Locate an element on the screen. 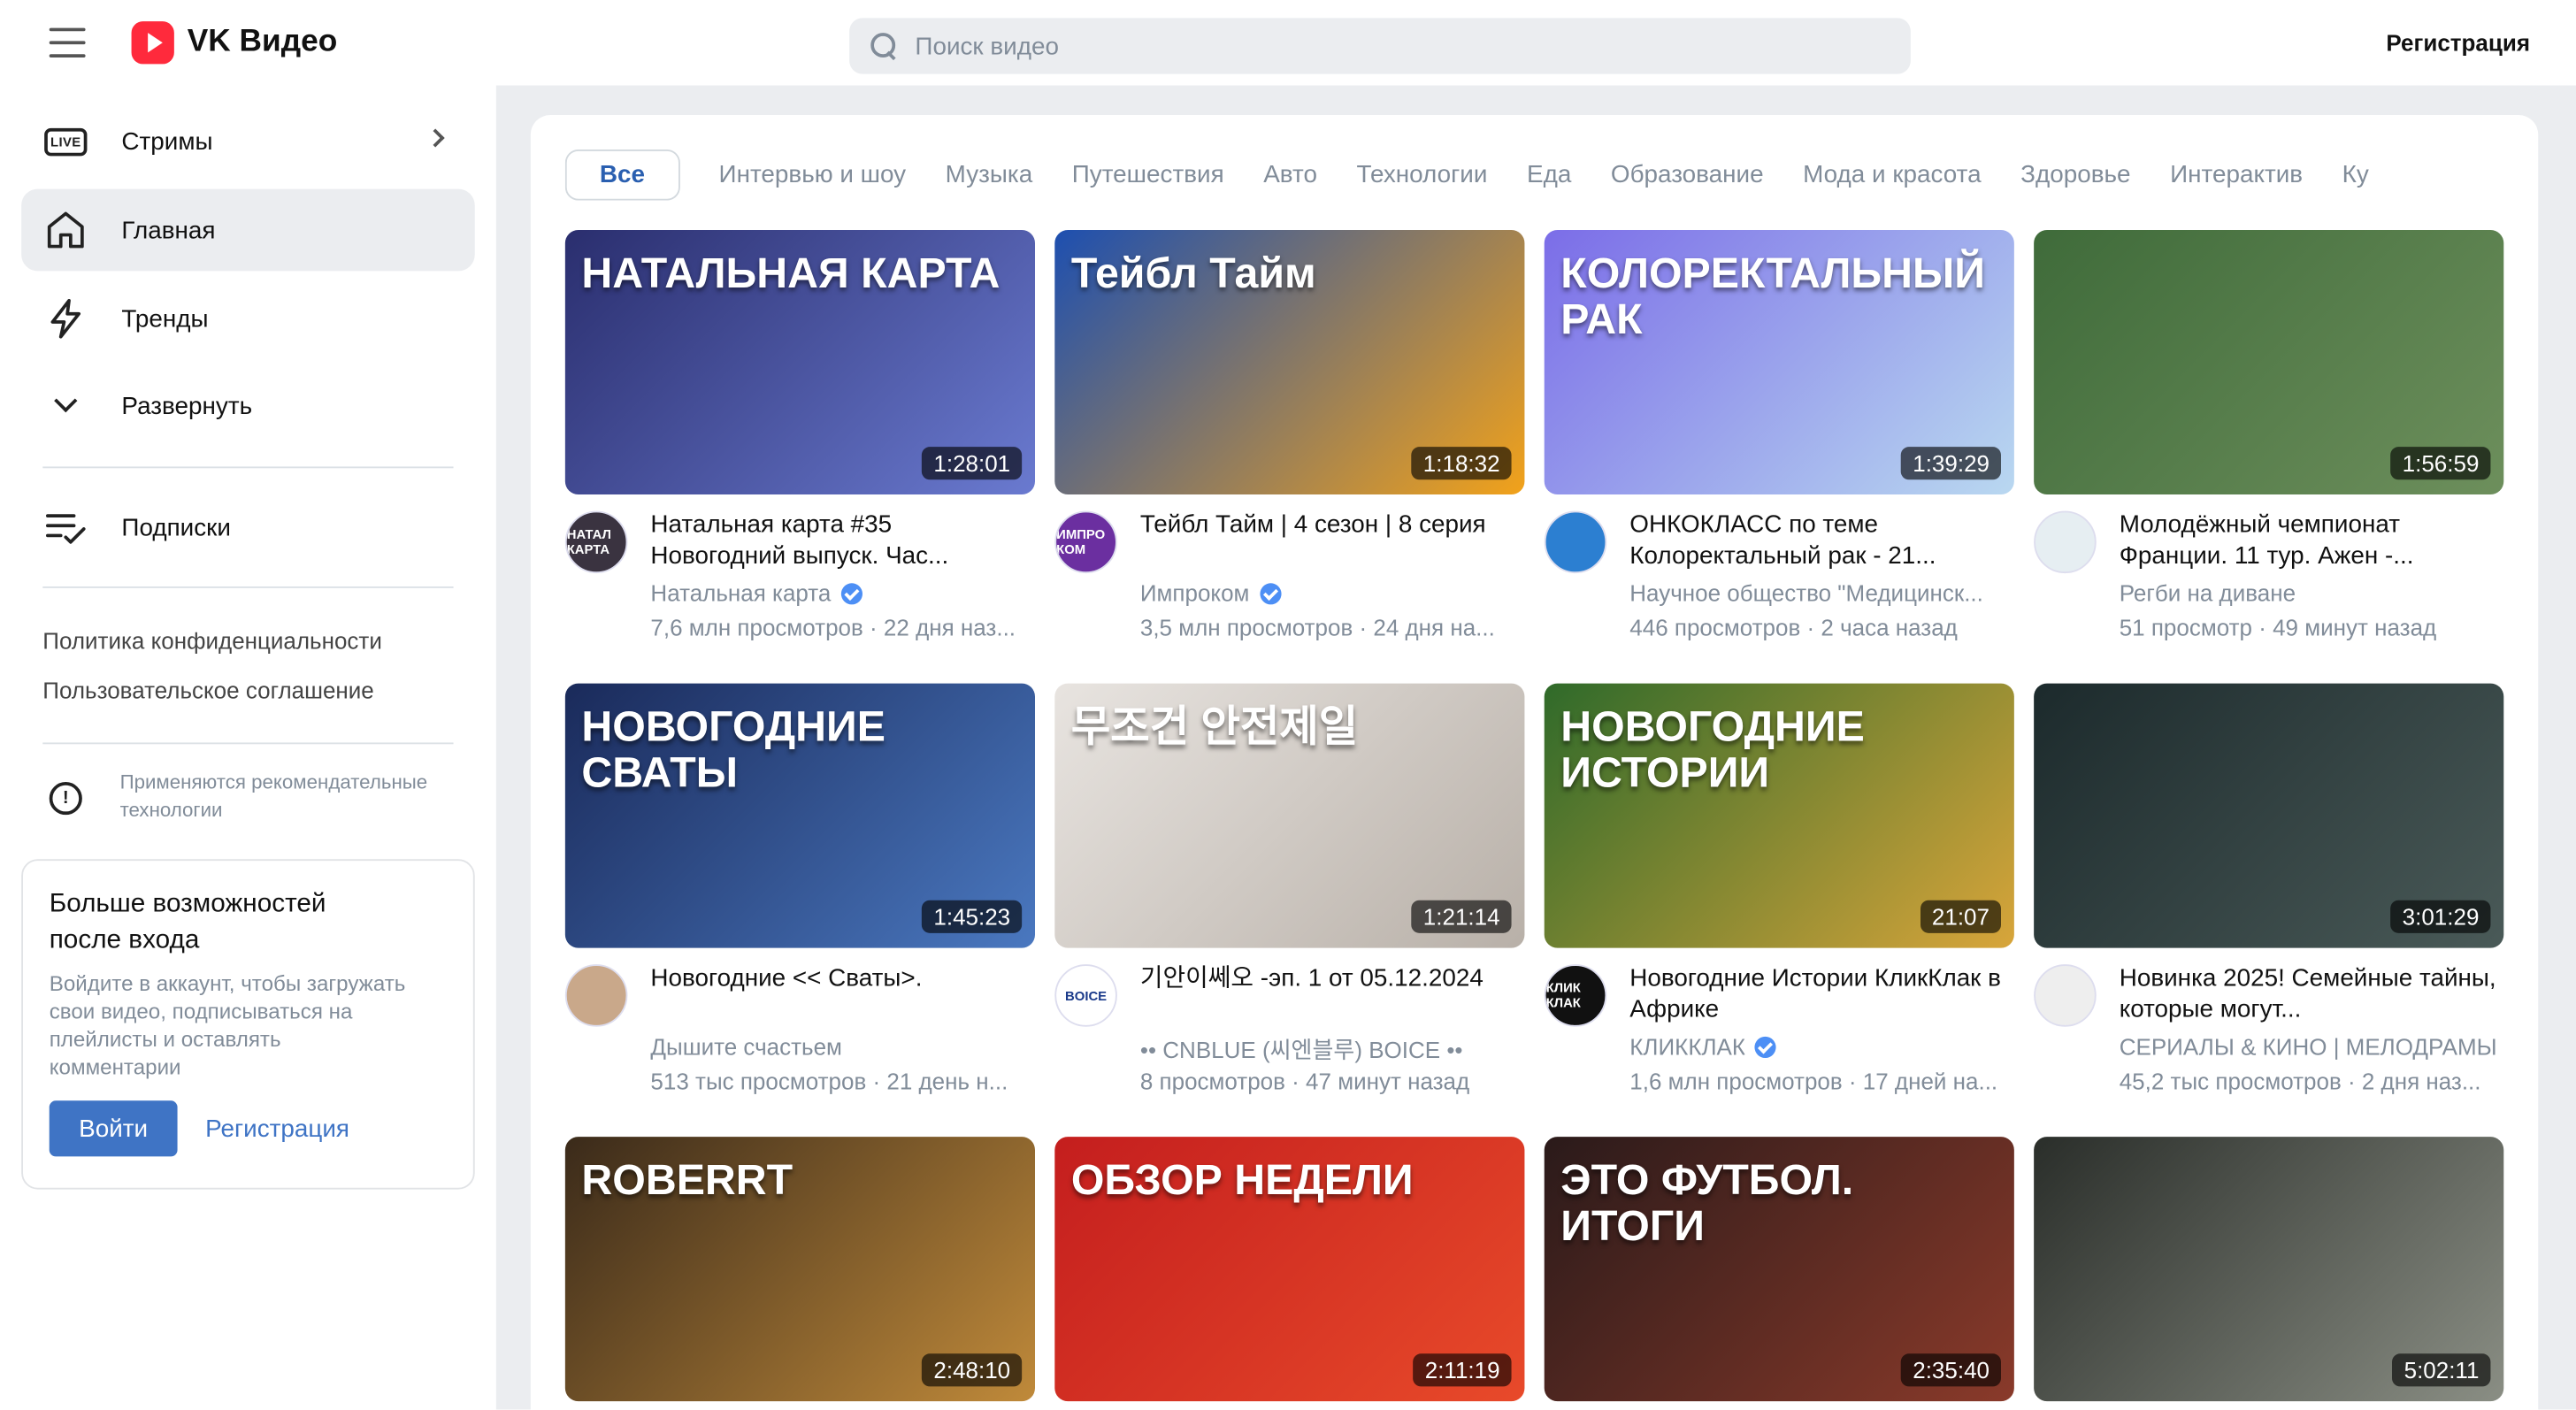  channel-name: Дышите счастьем is located at coordinates (842, 1046).